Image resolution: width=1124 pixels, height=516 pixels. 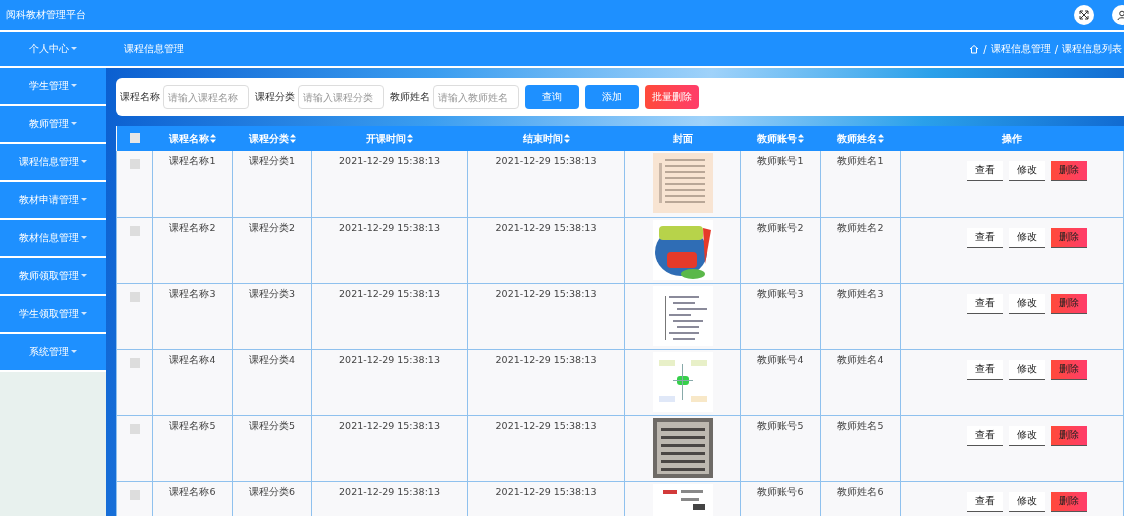 What do you see at coordinates (476, 97) in the screenshot?
I see `search-field: 请输入教师姓名` at bounding box center [476, 97].